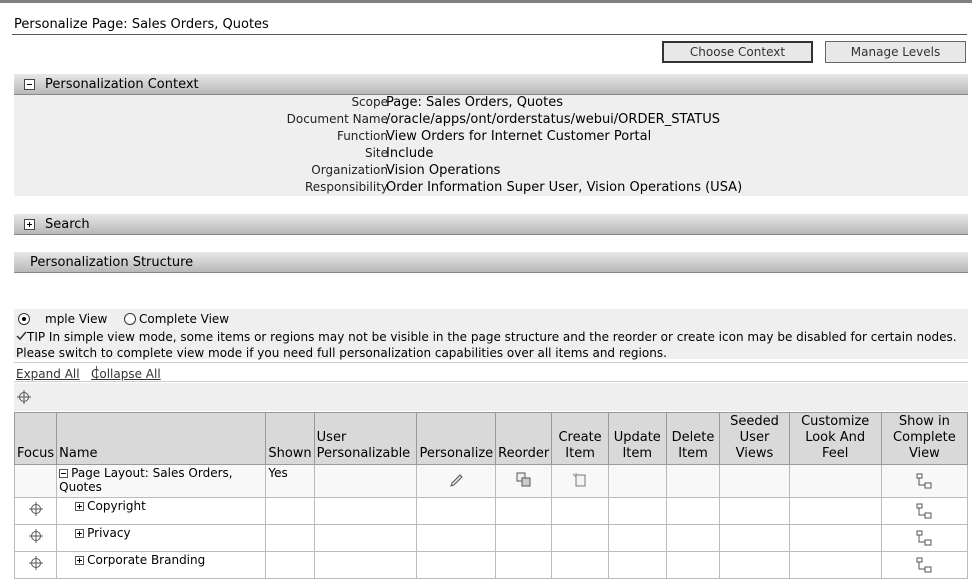 This screenshot has height=579, width=972. What do you see at coordinates (491, 224) in the screenshot?
I see `search-section-header: Search` at bounding box center [491, 224].